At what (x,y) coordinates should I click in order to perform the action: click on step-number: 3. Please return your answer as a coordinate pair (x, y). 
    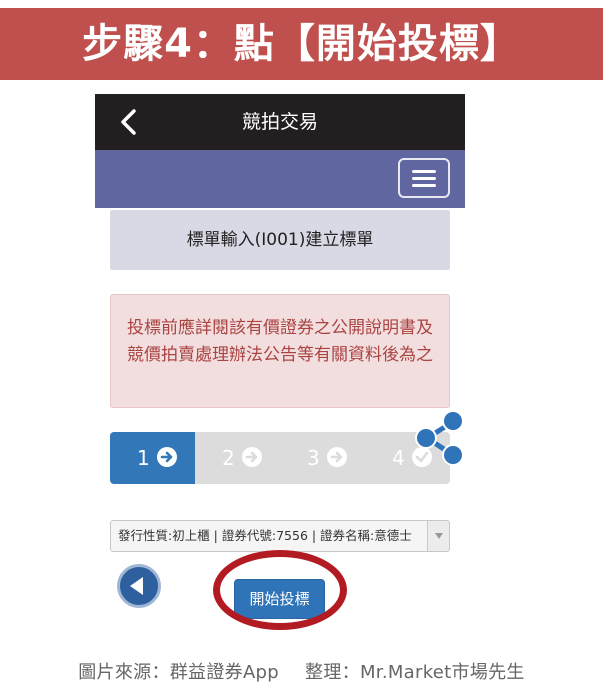
    Looking at the image, I should click on (313, 458).